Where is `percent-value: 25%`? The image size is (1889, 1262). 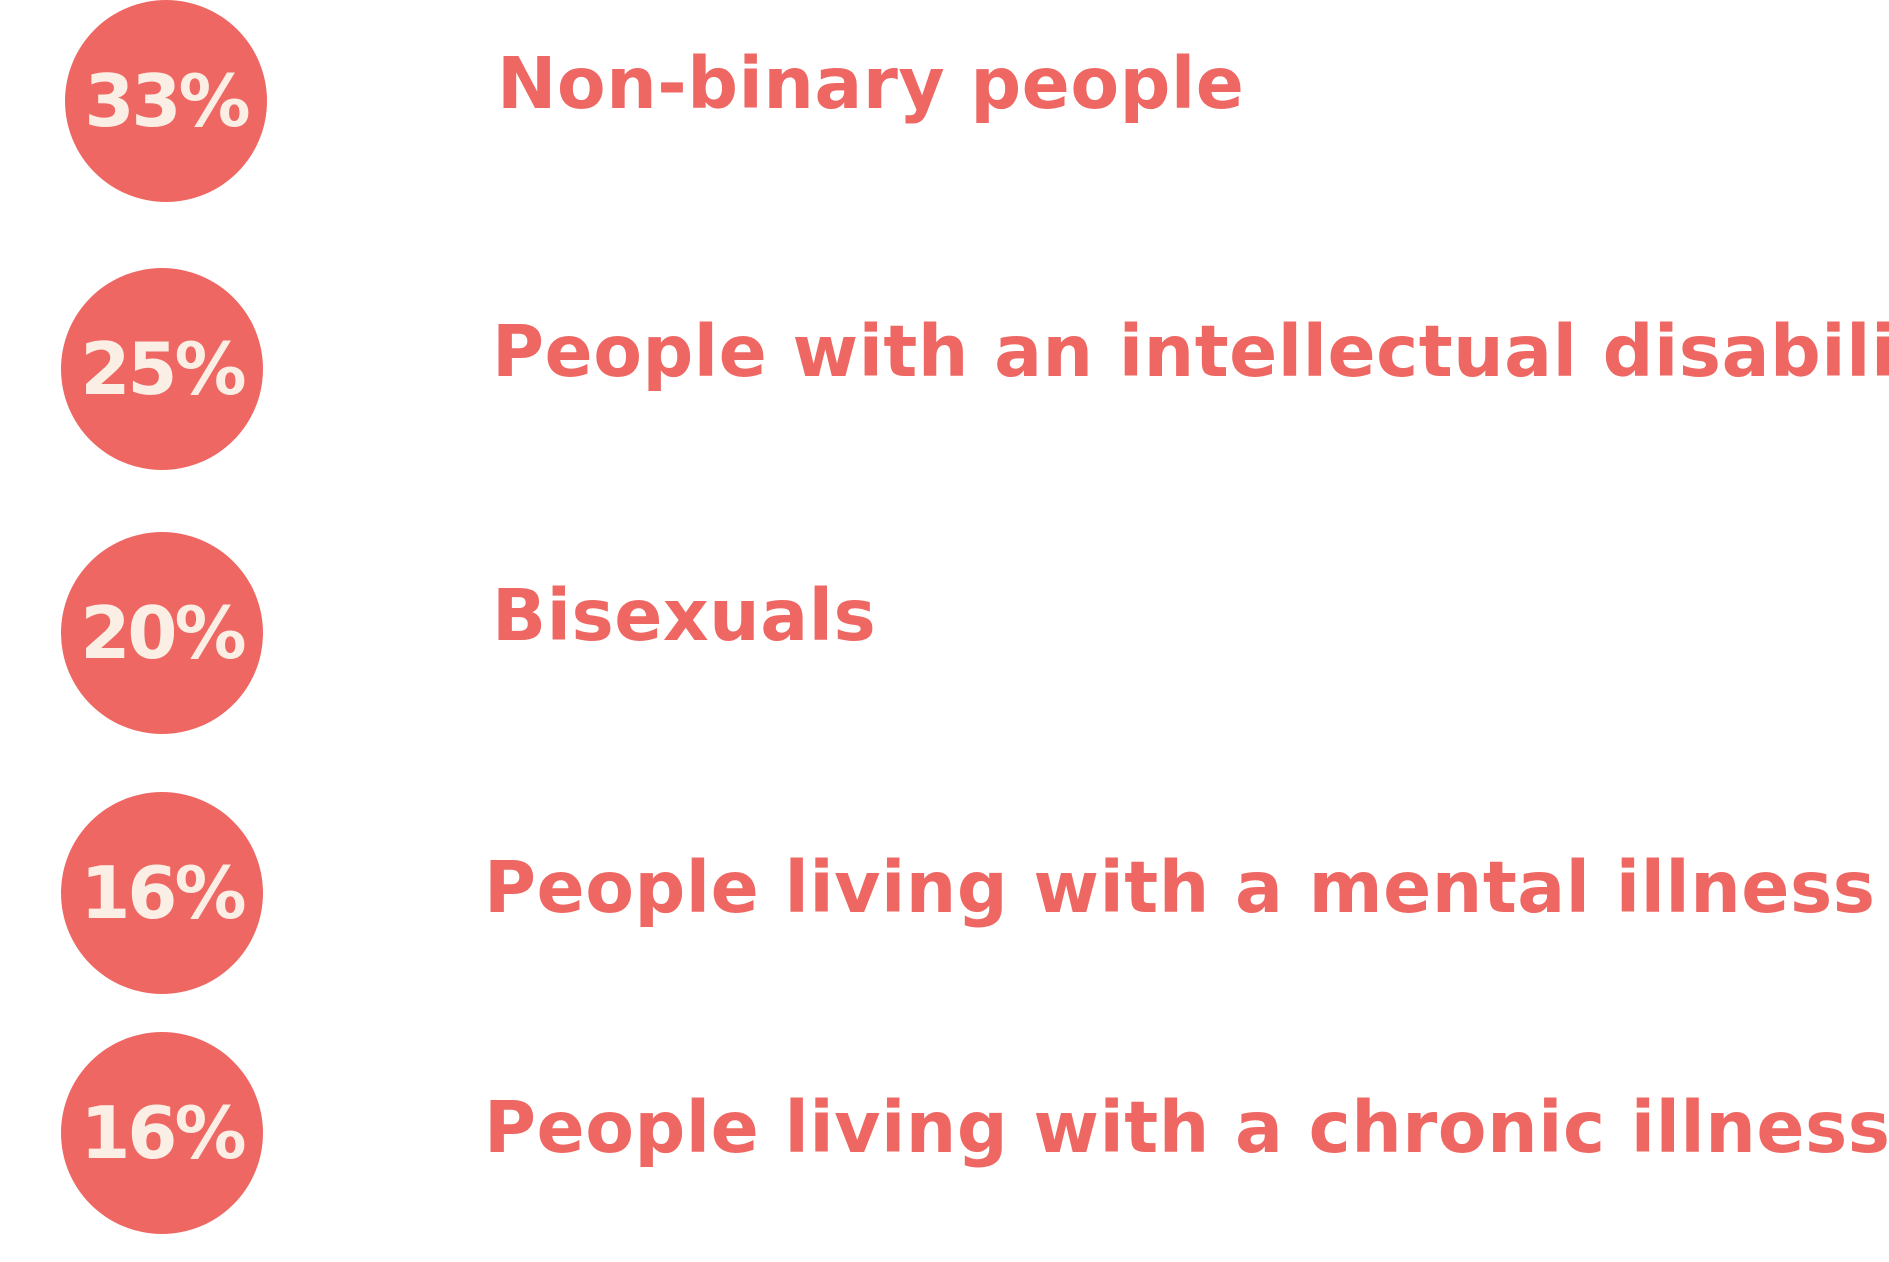 percent-value: 25% is located at coordinates (163, 369).